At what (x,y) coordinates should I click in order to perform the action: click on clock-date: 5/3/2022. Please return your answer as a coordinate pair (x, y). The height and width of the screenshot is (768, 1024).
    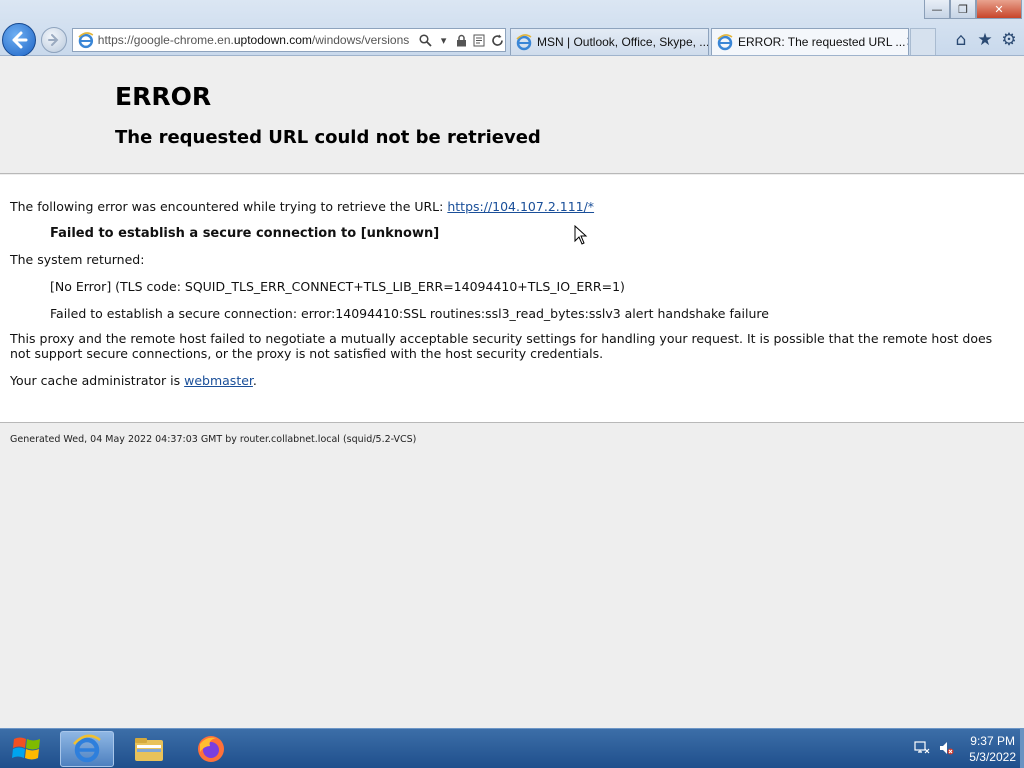
    Looking at the image, I should click on (992, 757).